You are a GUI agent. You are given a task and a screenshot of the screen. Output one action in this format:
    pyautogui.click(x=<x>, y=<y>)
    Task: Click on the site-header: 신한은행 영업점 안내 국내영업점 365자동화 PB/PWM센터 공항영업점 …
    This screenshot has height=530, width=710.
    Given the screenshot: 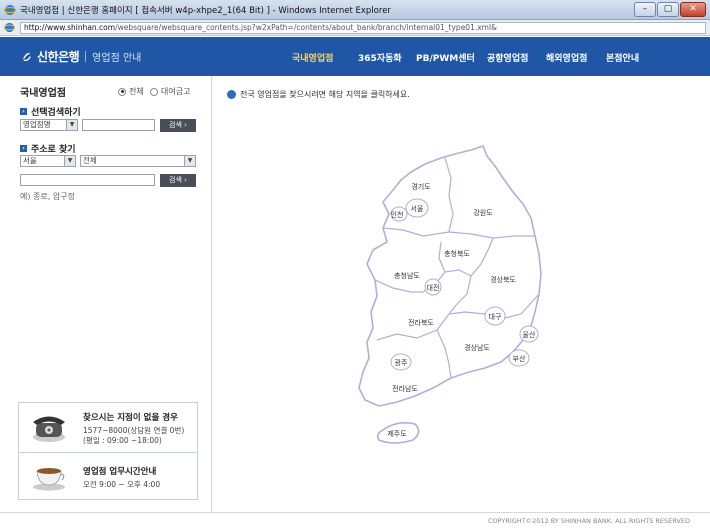 What is the action you would take?
    pyautogui.click(x=355, y=56)
    